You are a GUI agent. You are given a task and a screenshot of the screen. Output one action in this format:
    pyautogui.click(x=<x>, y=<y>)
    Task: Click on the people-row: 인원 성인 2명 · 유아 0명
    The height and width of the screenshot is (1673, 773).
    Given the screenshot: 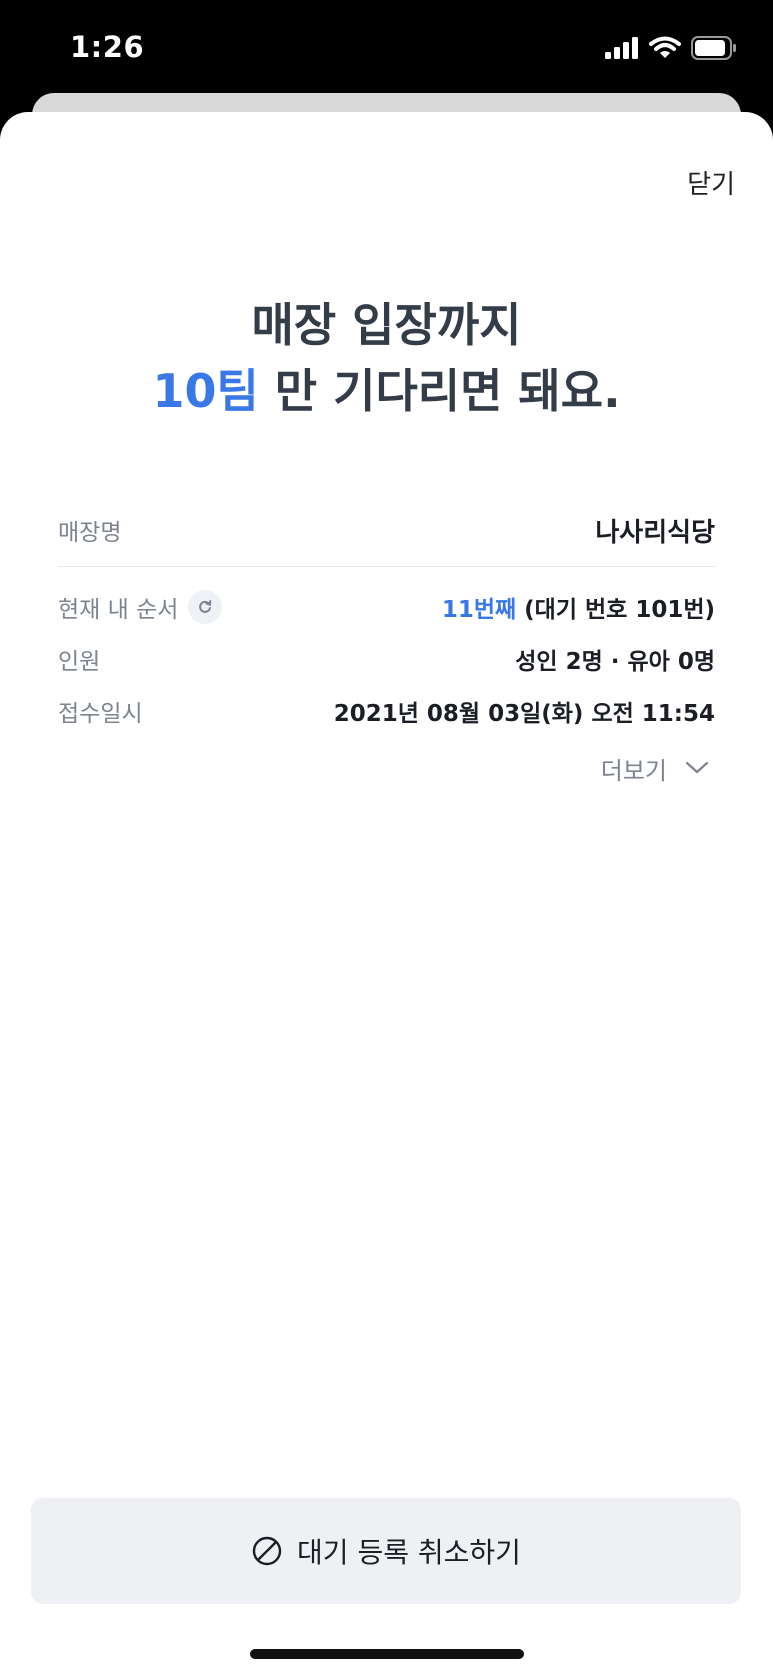 What is the action you would take?
    pyautogui.click(x=386, y=659)
    